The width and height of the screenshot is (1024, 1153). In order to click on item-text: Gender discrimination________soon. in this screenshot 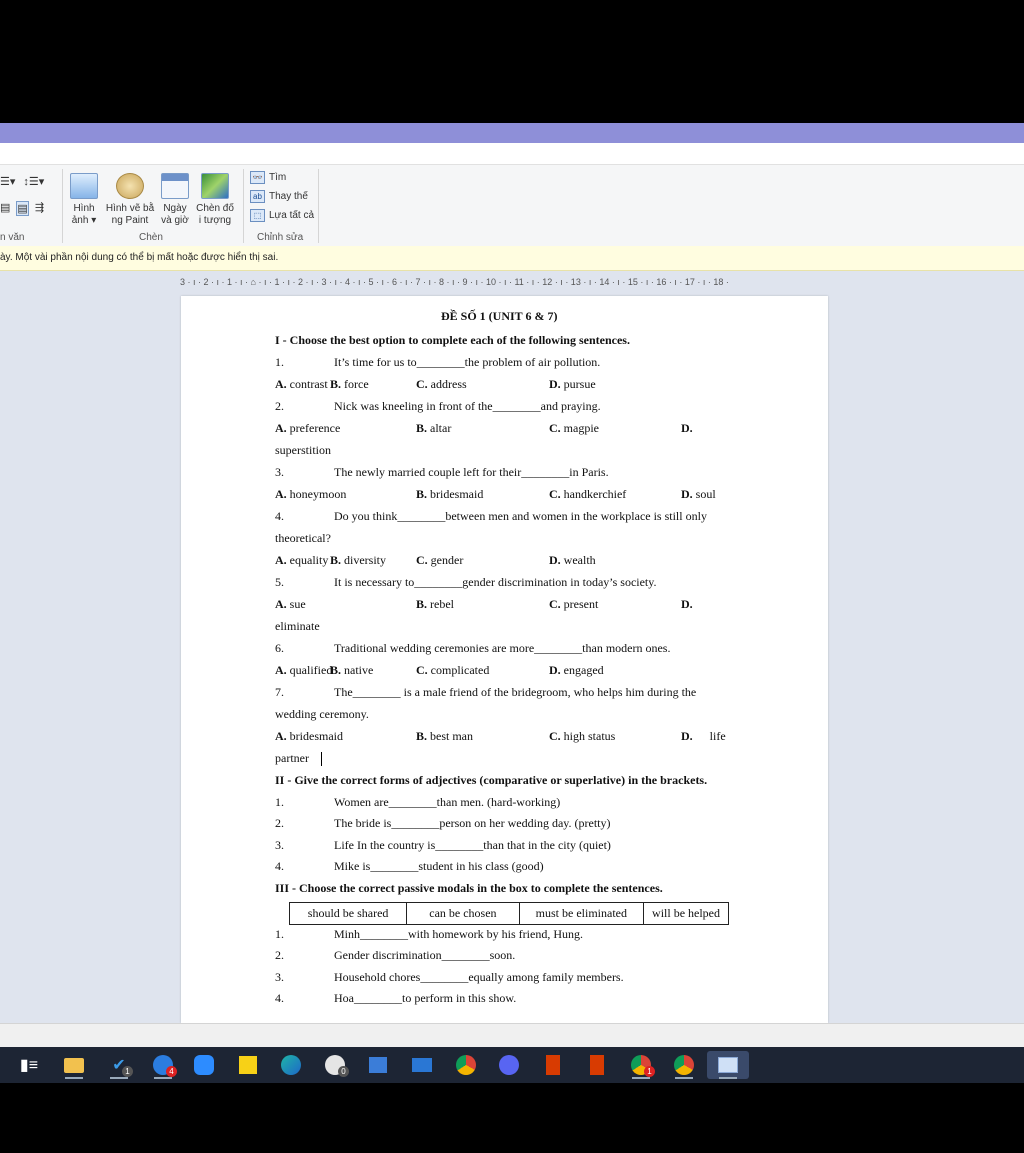, I will do `click(425, 955)`.